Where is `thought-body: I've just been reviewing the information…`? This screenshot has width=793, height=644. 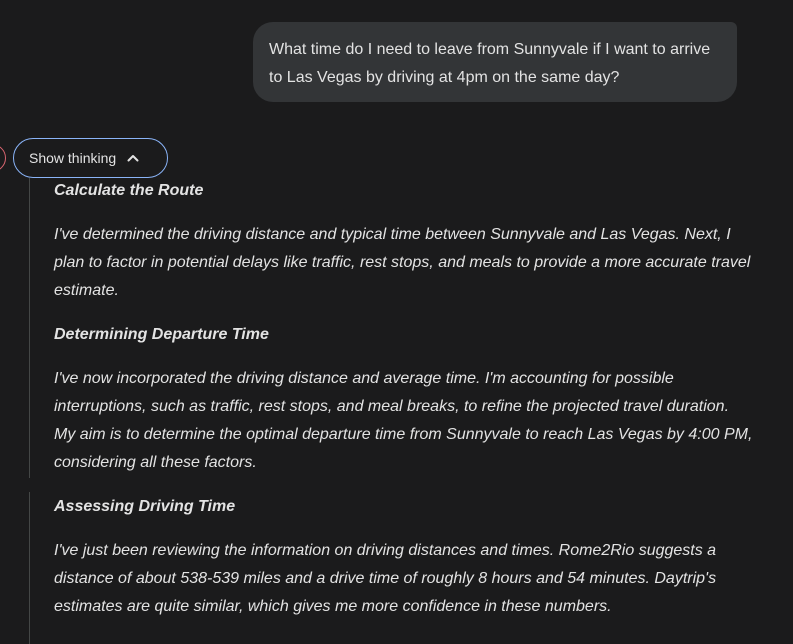
thought-body: I've just been reviewing the information… is located at coordinates (385, 578).